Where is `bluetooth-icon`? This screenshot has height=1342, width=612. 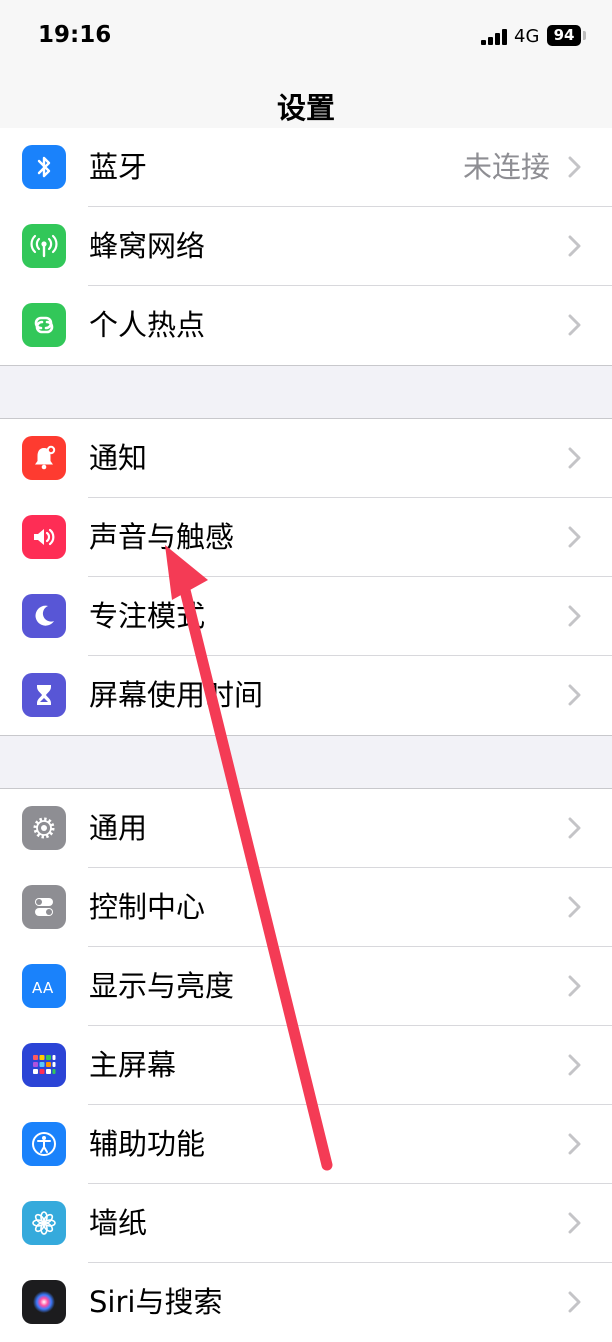 bluetooth-icon is located at coordinates (44, 167).